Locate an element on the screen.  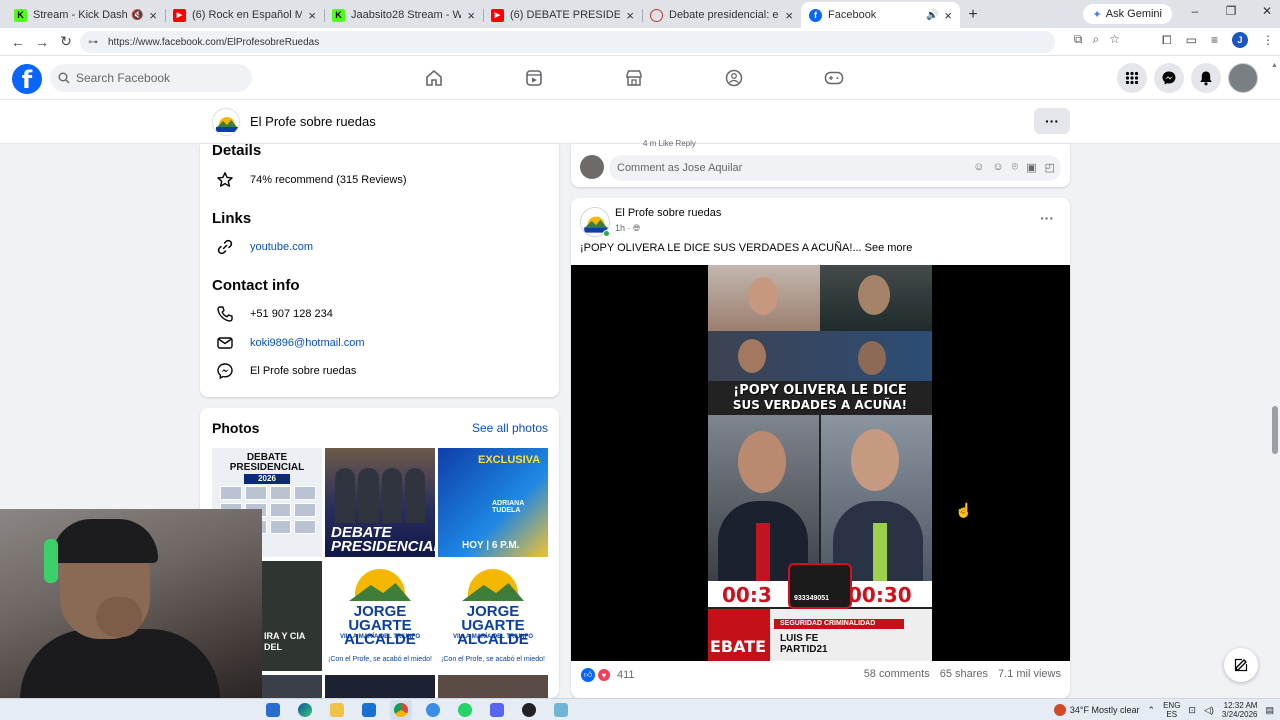
split-view-icon: ▭ is located at coordinates (1191, 40).